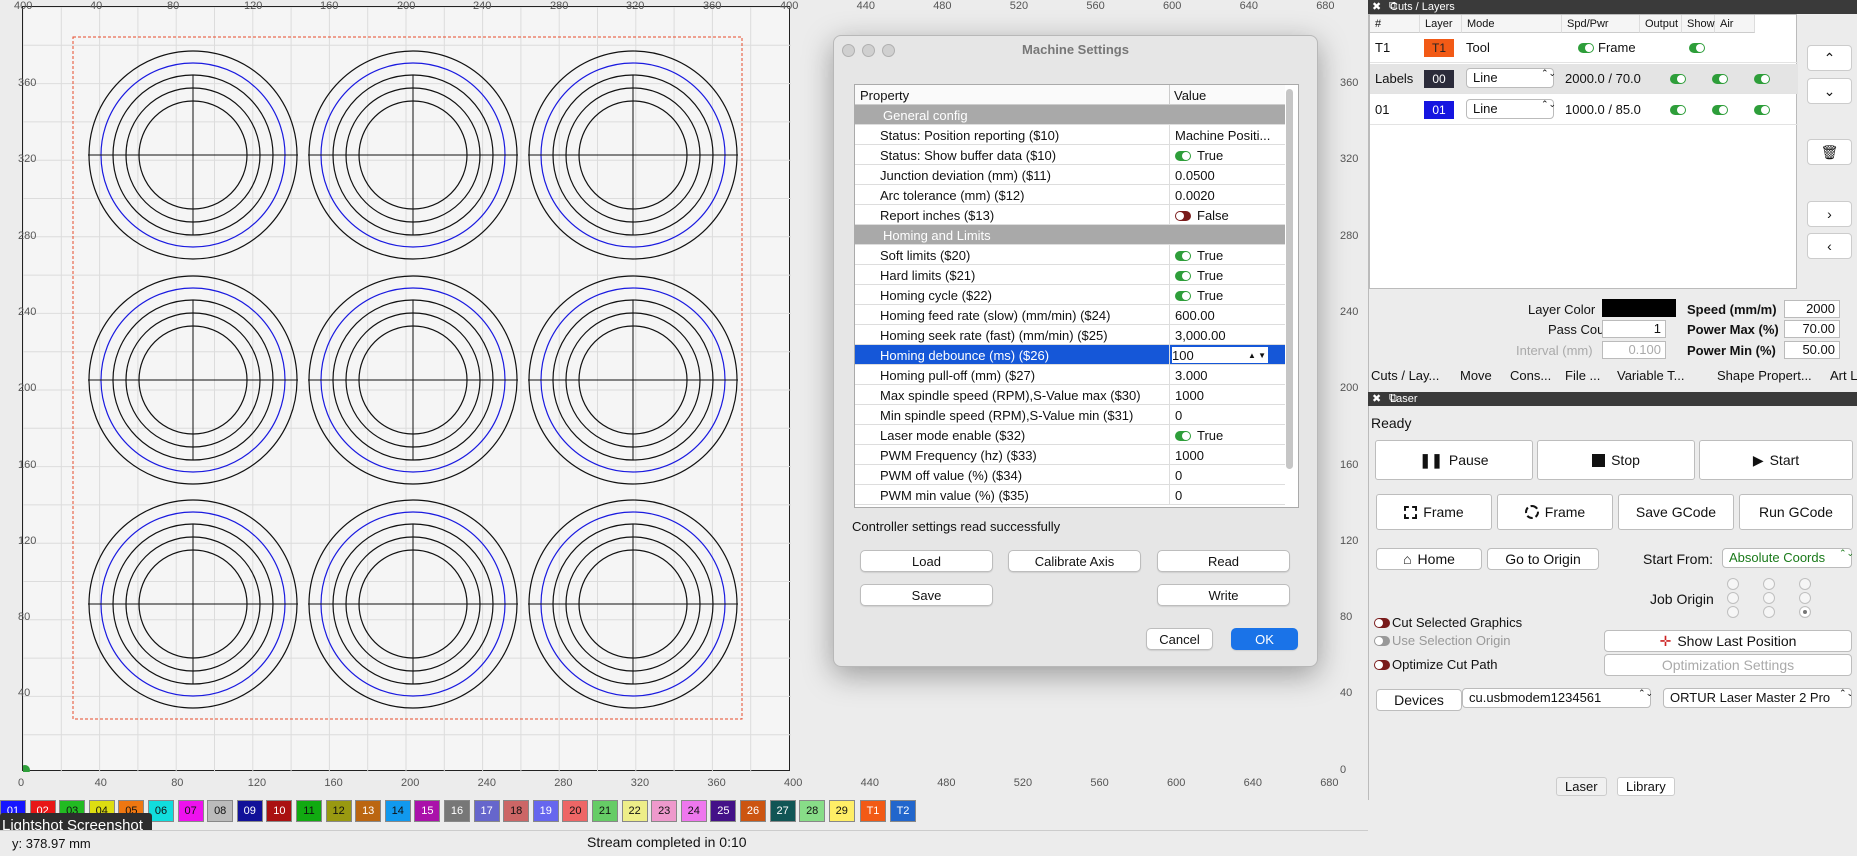 This screenshot has width=1857, height=856. I want to click on power-min-input: 50.00, so click(1812, 350).